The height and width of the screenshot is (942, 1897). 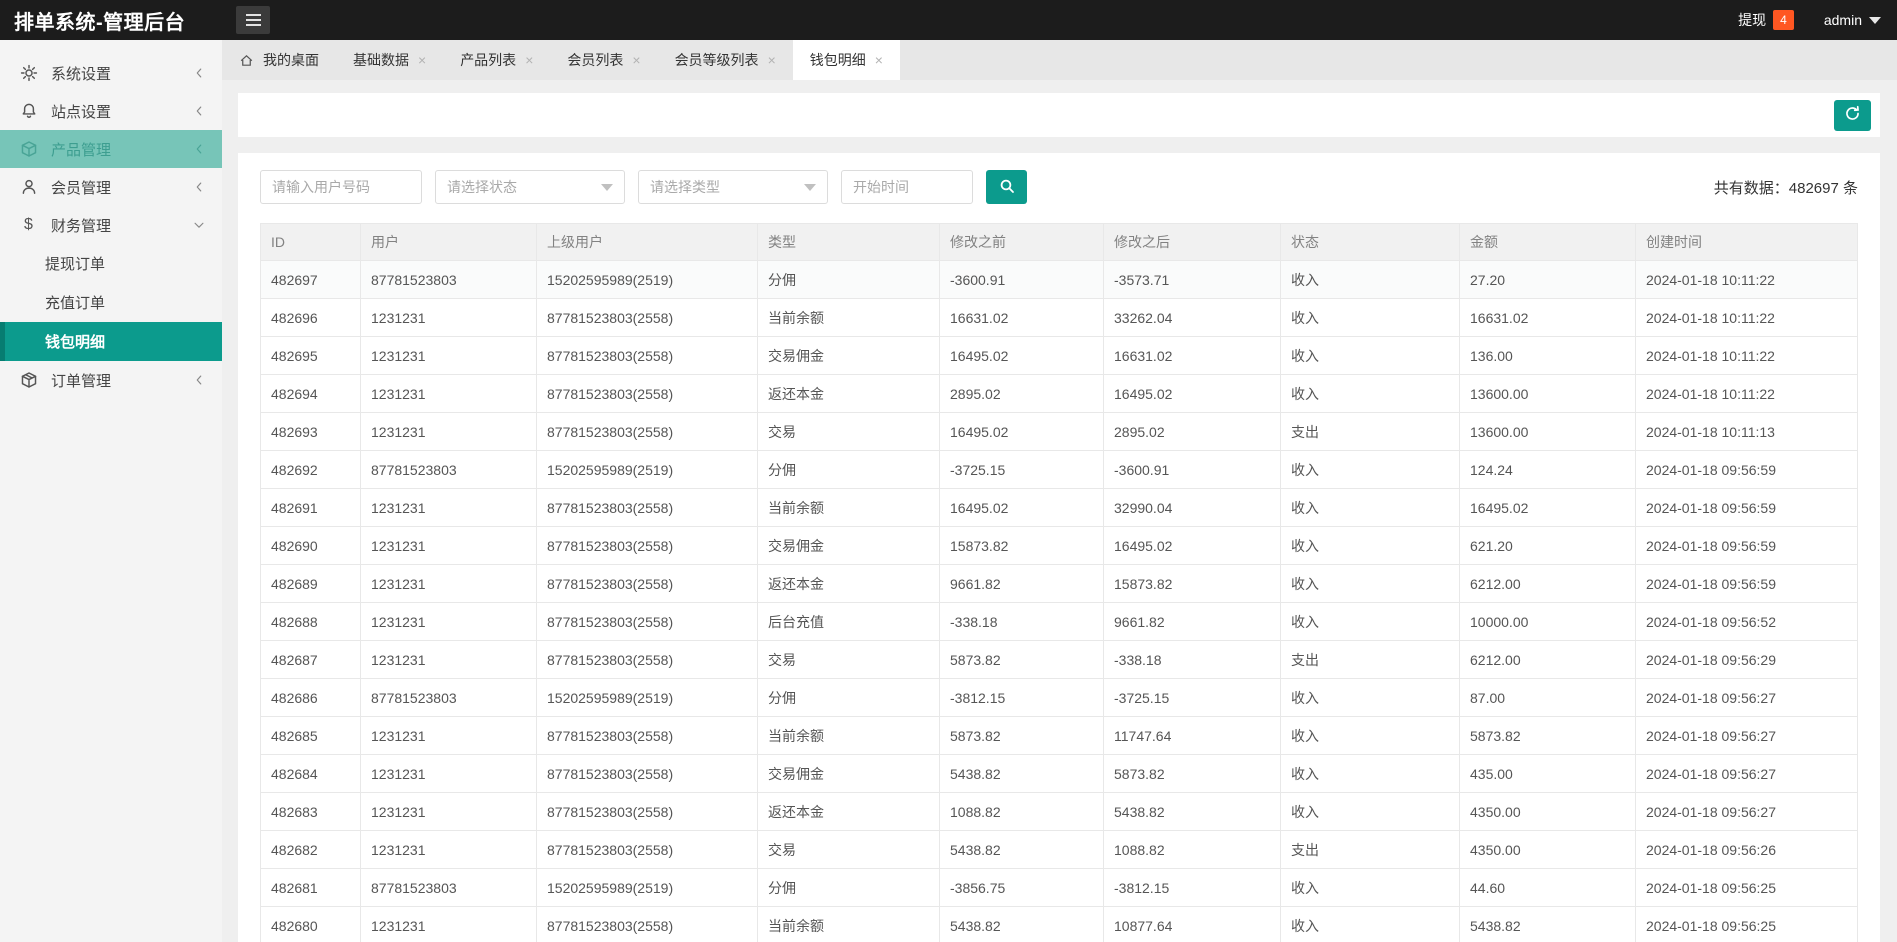 I want to click on tab-my-desktop: 我的桌面, so click(x=279, y=60).